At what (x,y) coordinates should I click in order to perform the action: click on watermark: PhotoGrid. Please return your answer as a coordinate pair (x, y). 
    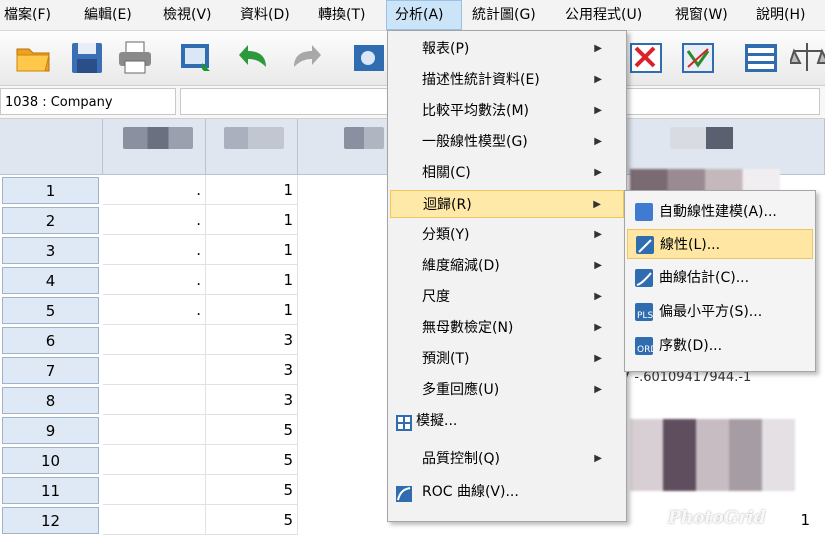
    Looking at the image, I should click on (717, 518).